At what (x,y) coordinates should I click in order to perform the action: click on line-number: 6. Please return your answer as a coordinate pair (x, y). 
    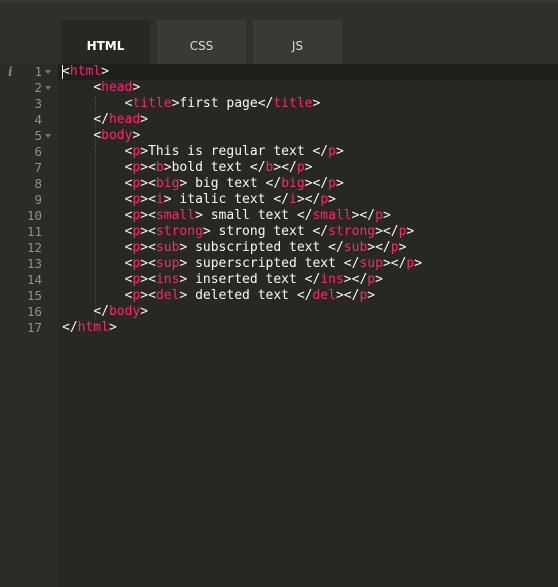
    Looking at the image, I should click on (38, 151).